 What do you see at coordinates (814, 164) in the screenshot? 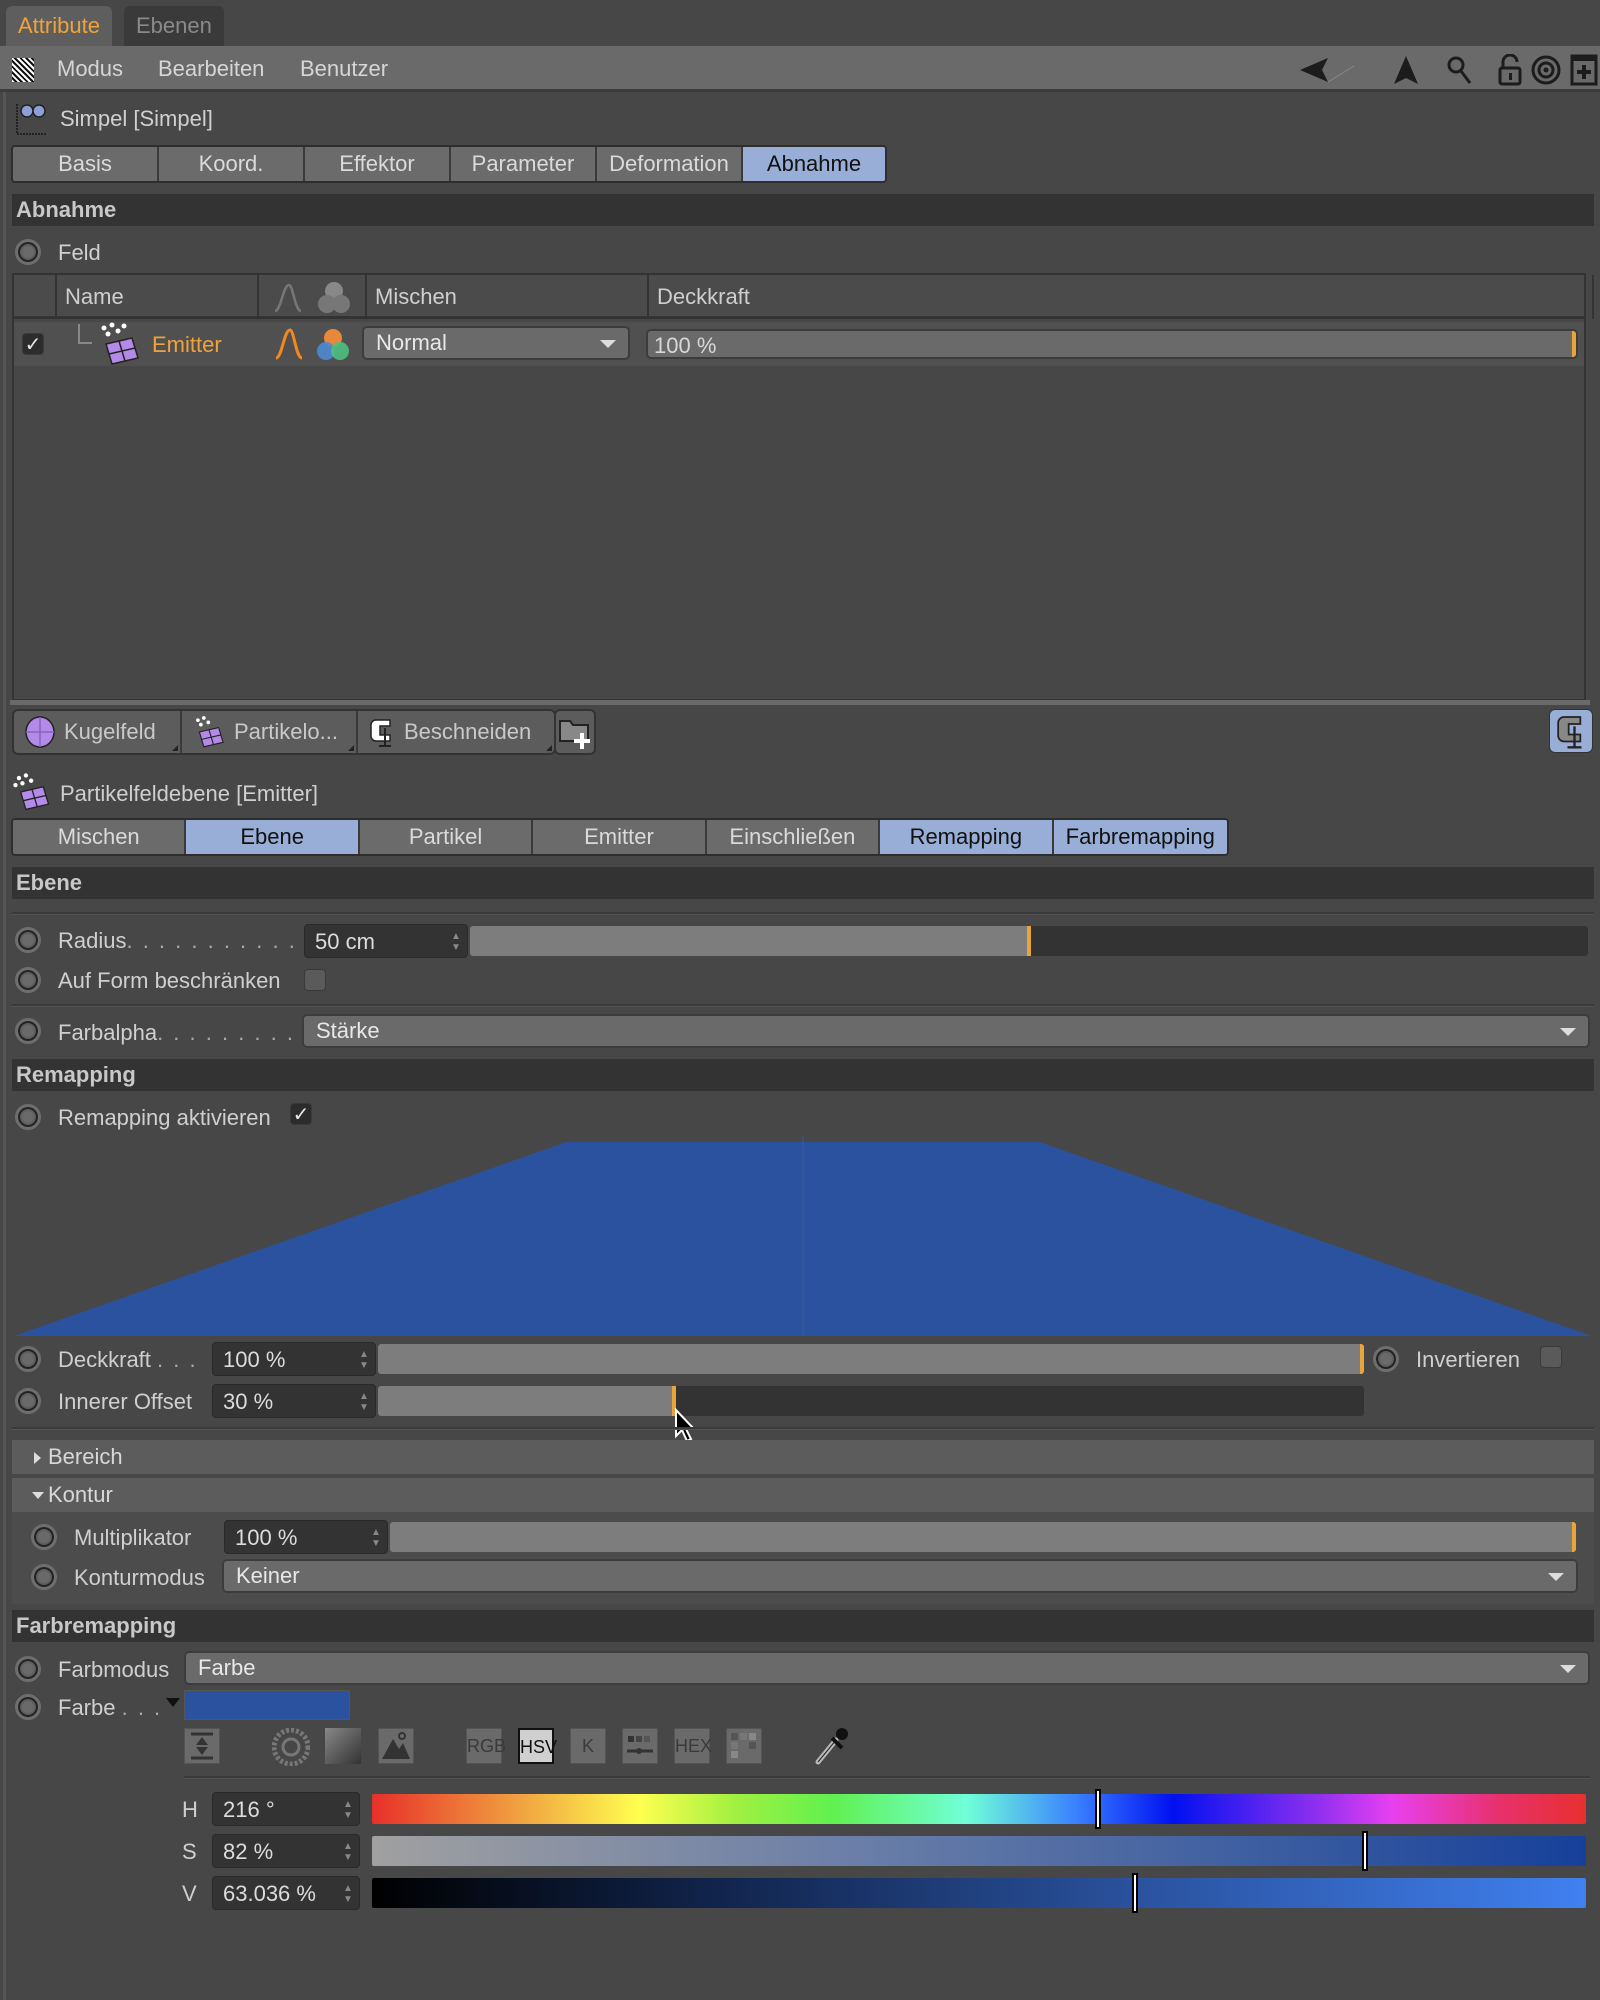
I see `tab-abnahme: Abnahme` at bounding box center [814, 164].